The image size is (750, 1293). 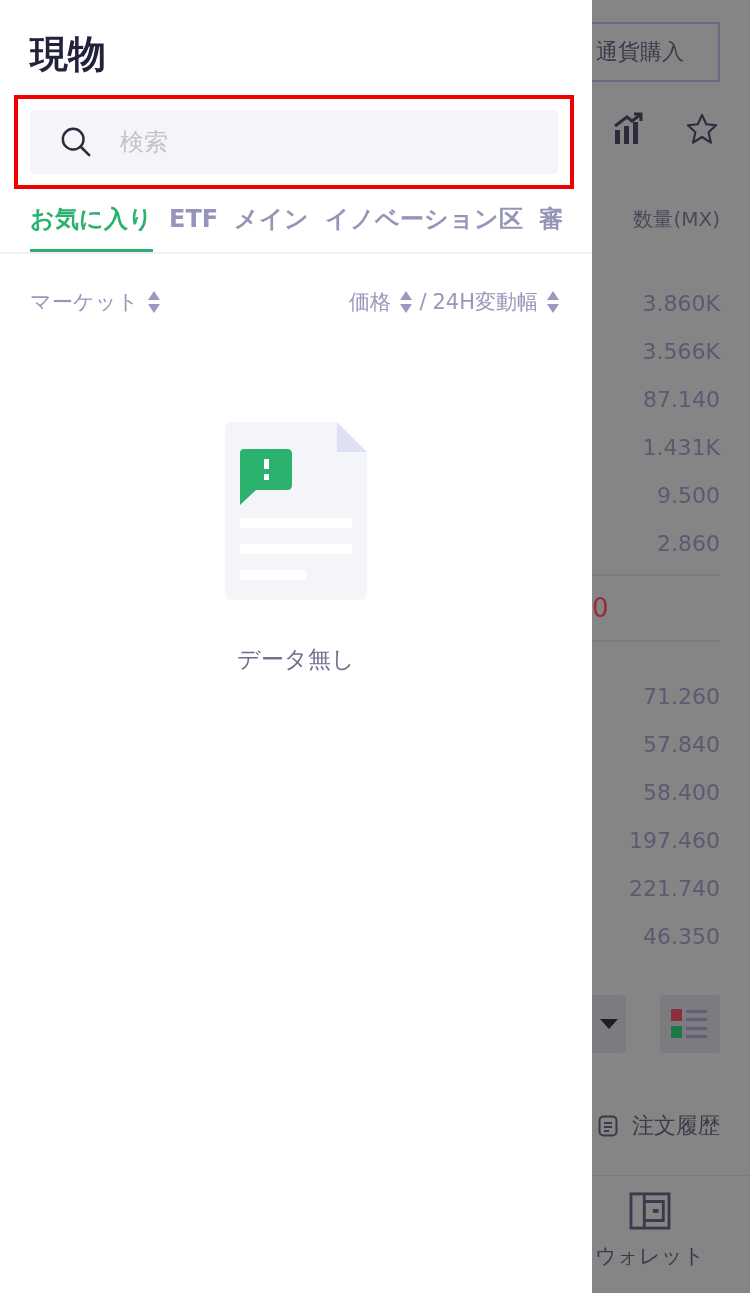 I want to click on chart-icon, so click(x=628, y=129).